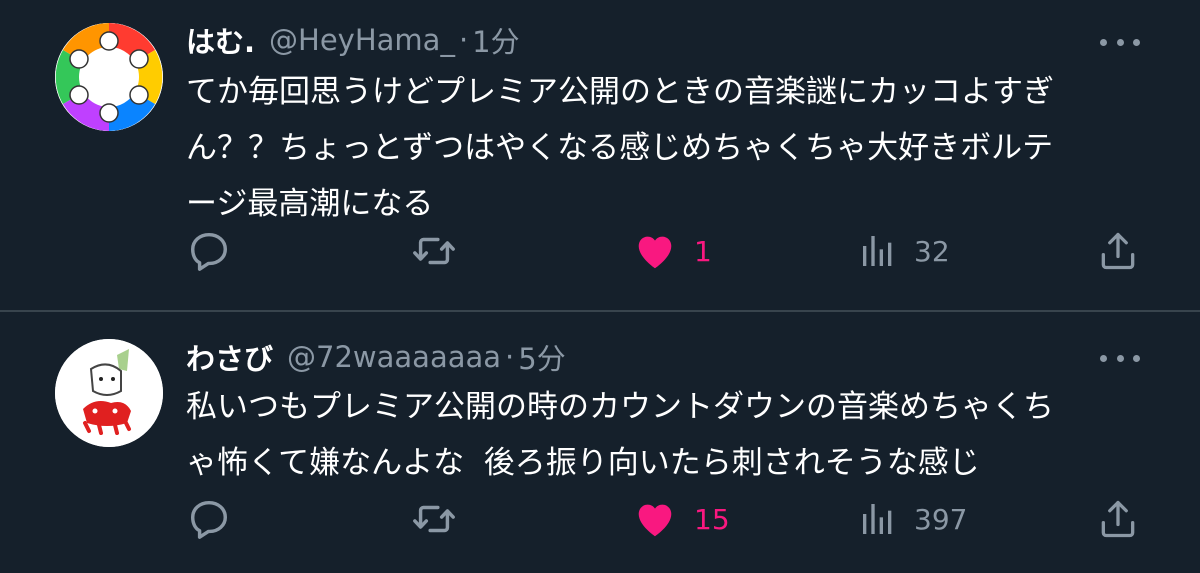 The image size is (1200, 573). What do you see at coordinates (310, 204) in the screenshot?
I see `tweet-text-line: ージ最高潮になる` at bounding box center [310, 204].